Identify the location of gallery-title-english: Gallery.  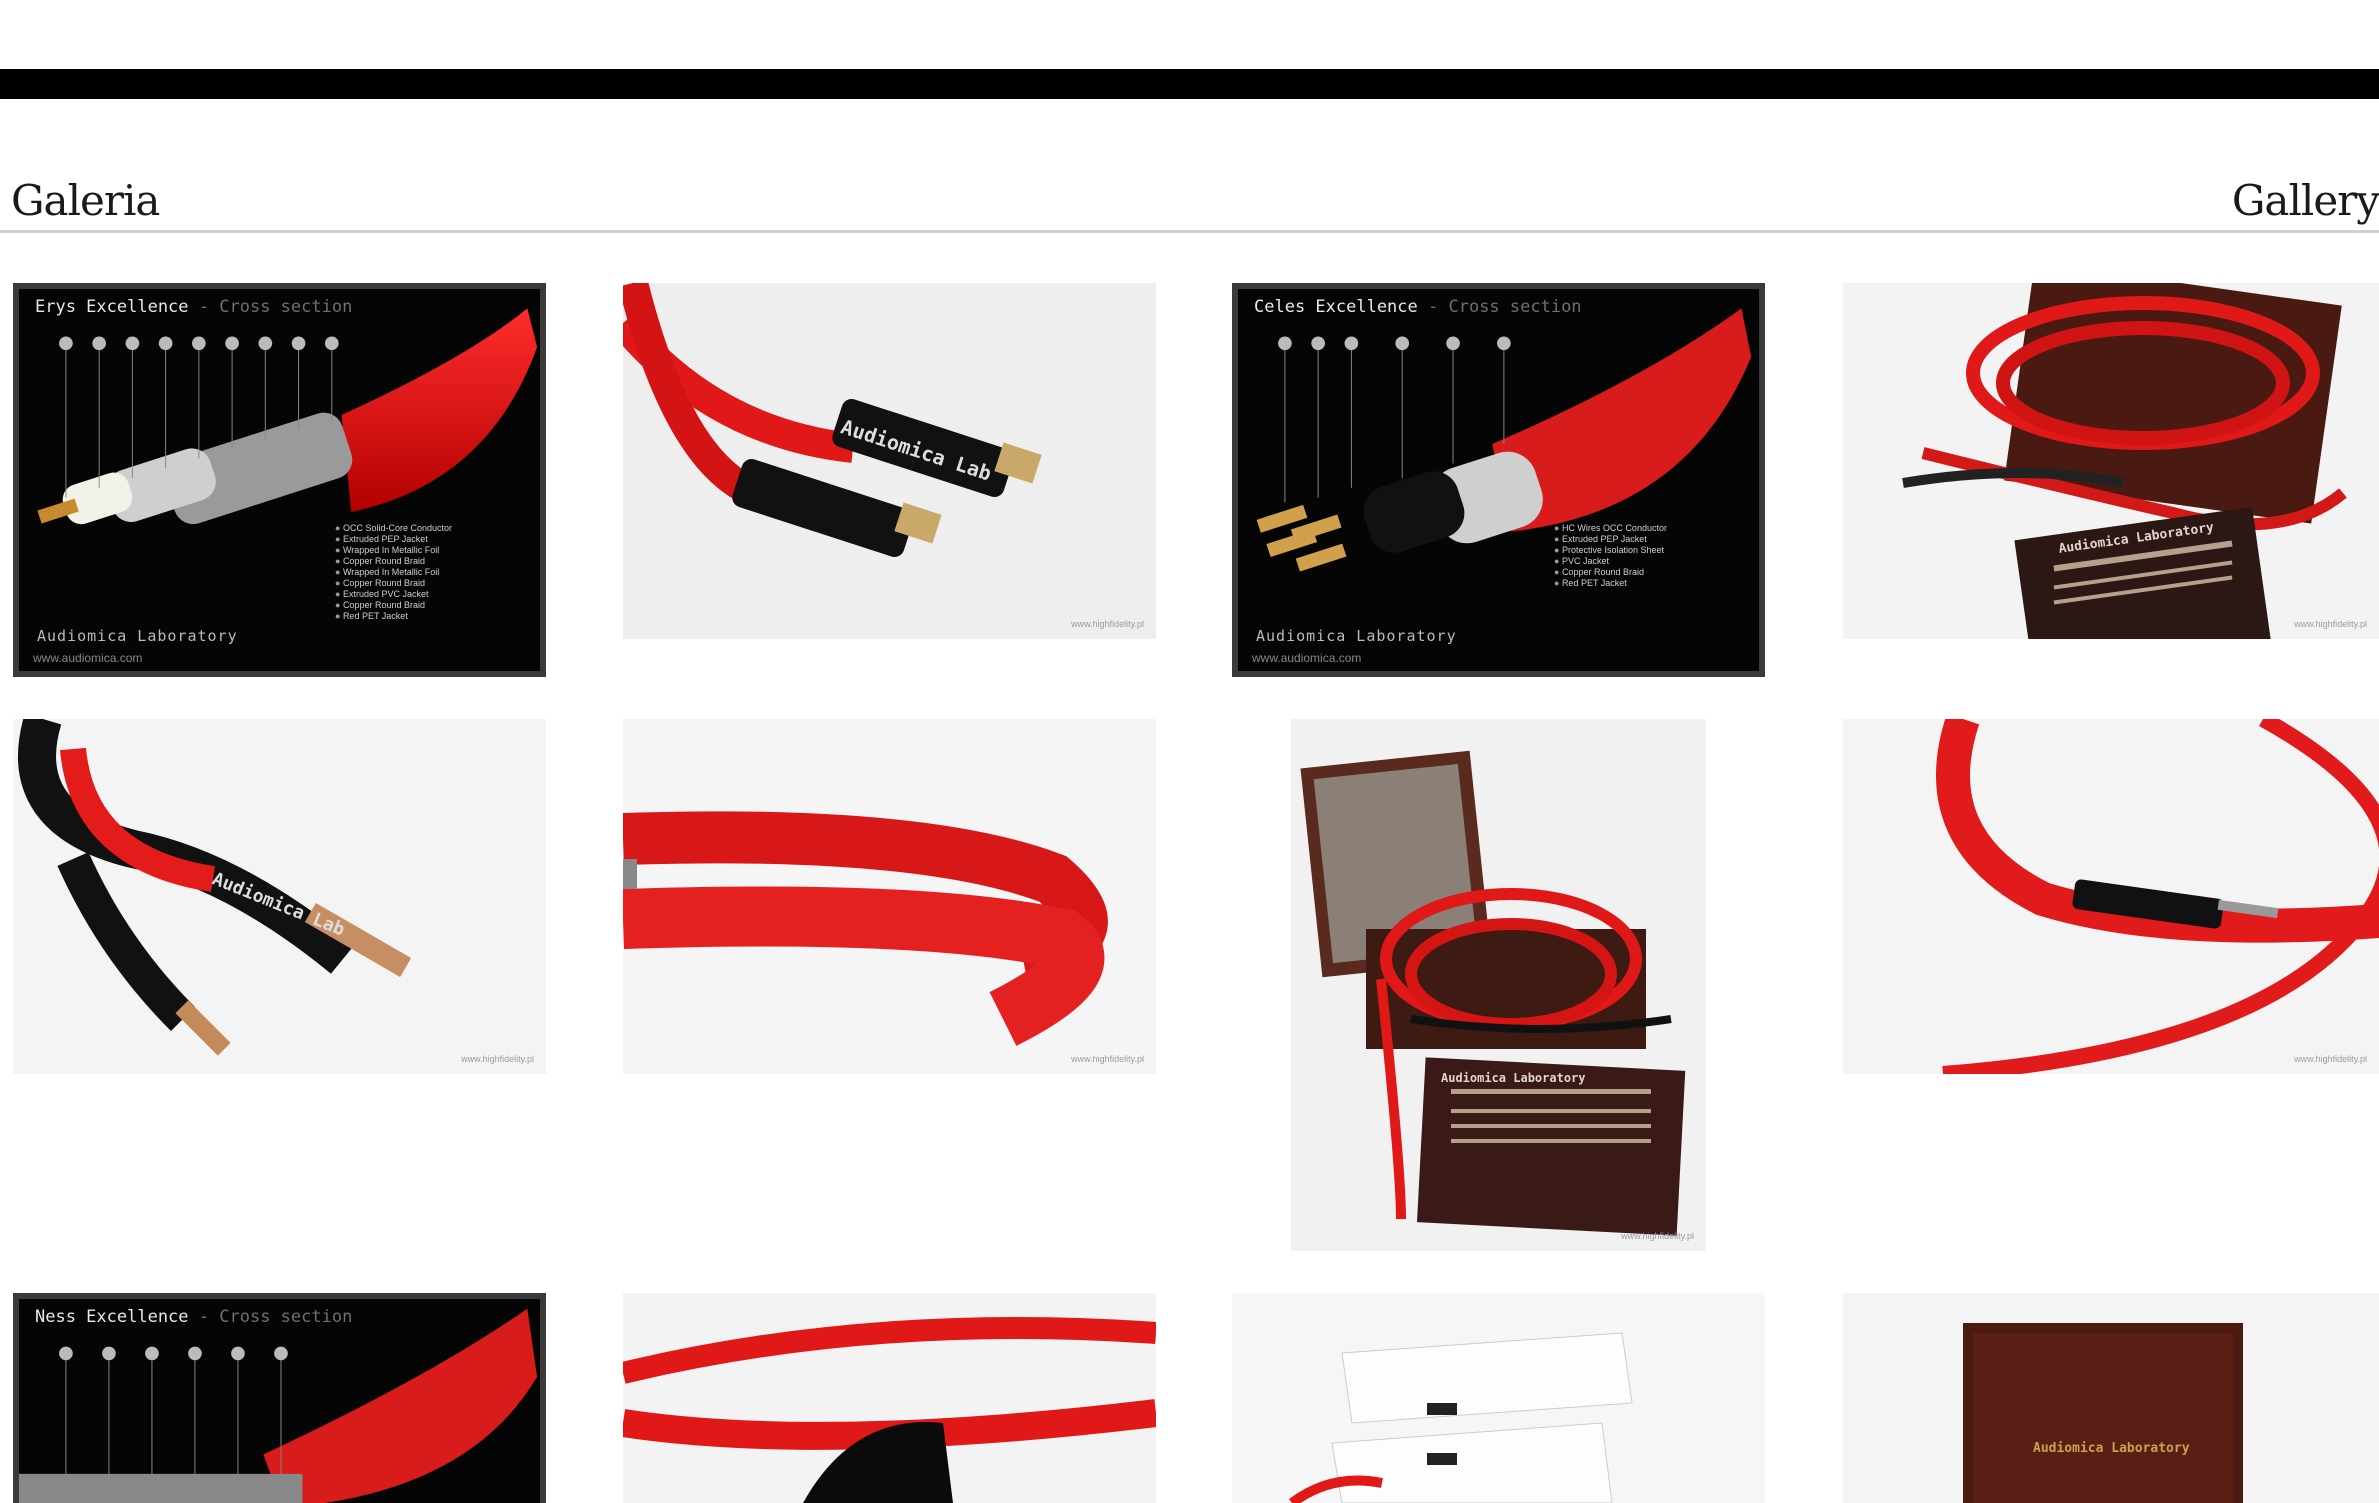
(2305, 200).